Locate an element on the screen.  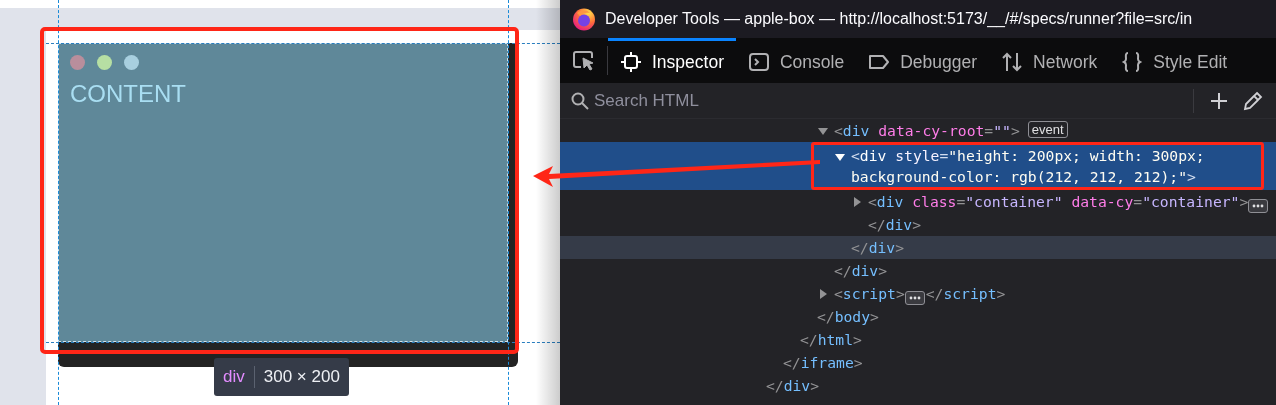
markup-text: <div class="container" data-cy="container"> is located at coordinates (1058, 201).